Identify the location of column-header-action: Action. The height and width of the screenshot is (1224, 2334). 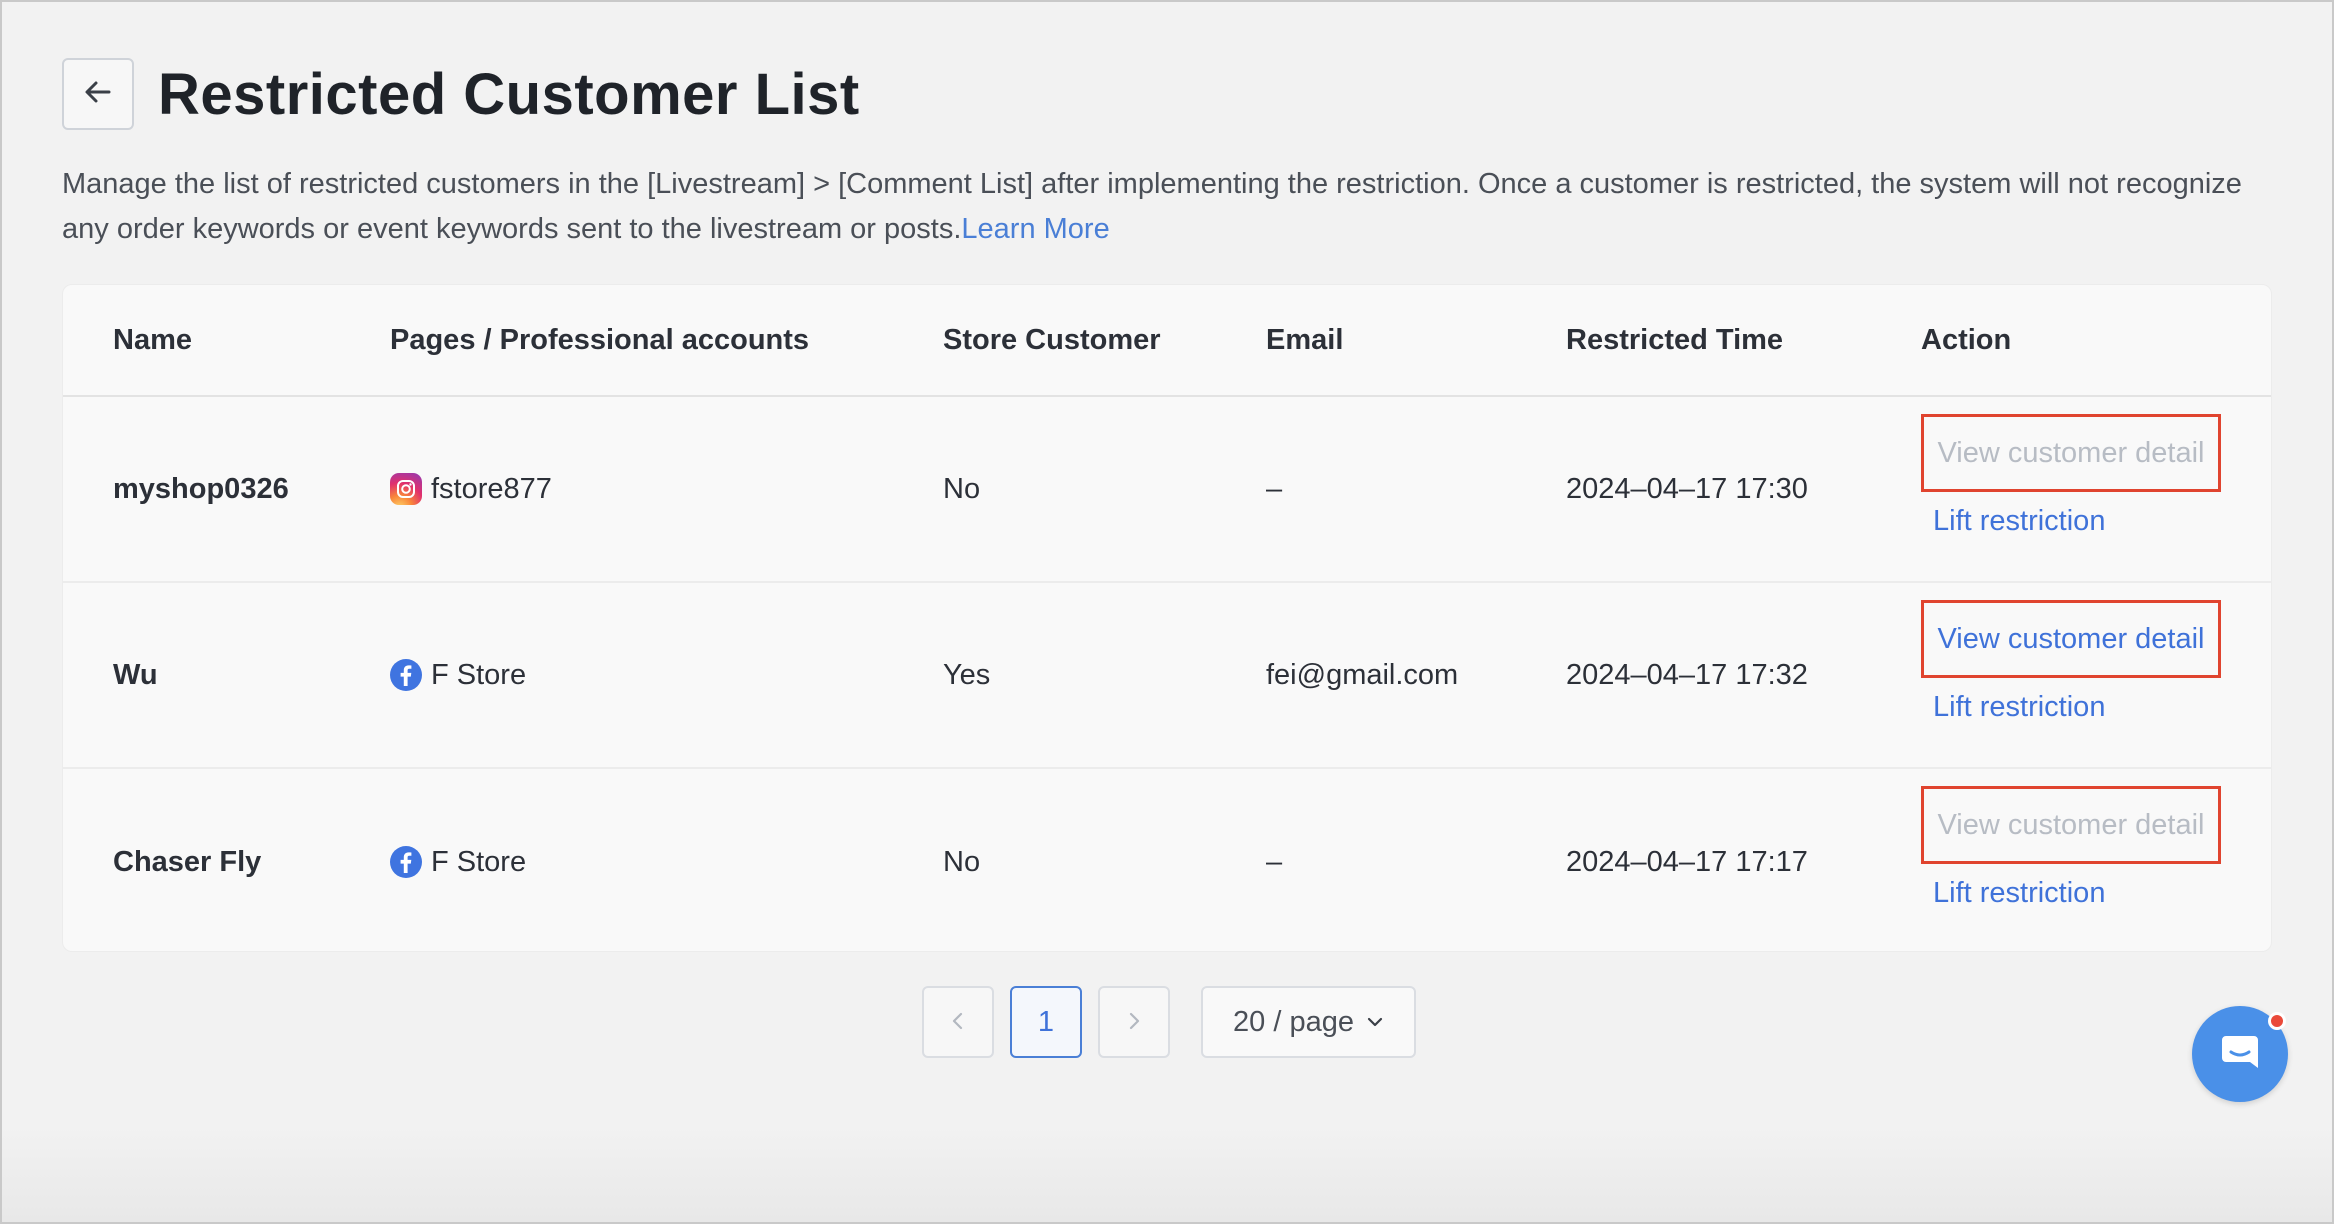
(1966, 339).